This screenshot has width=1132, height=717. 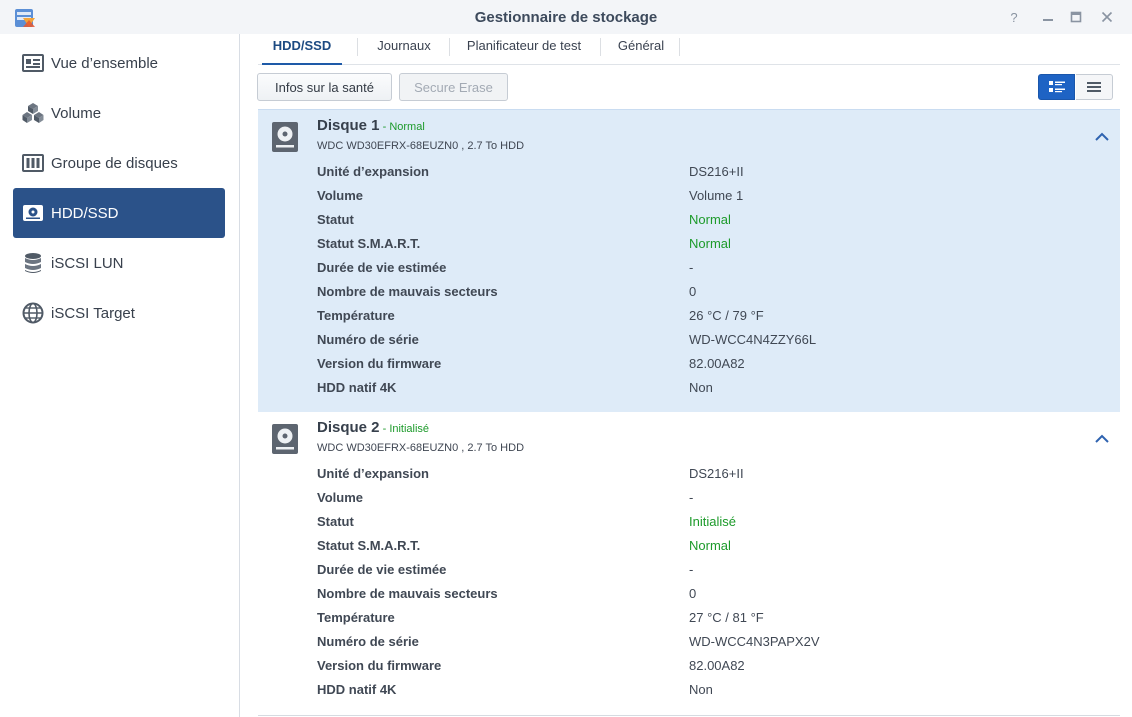 I want to click on tab-journaux: Journaux, so click(x=404, y=49).